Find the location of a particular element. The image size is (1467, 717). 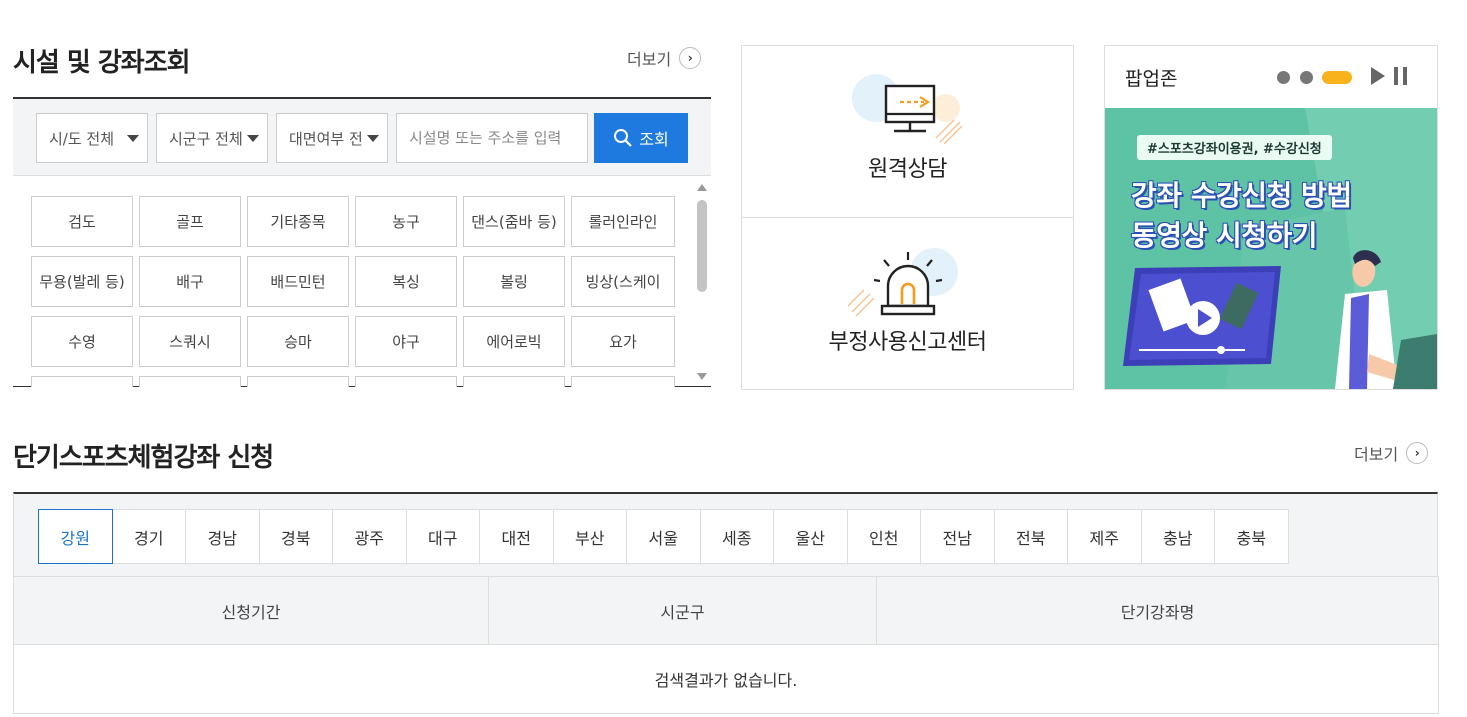

mode-select-value: 대면여부 전체 is located at coordinates (326, 138).